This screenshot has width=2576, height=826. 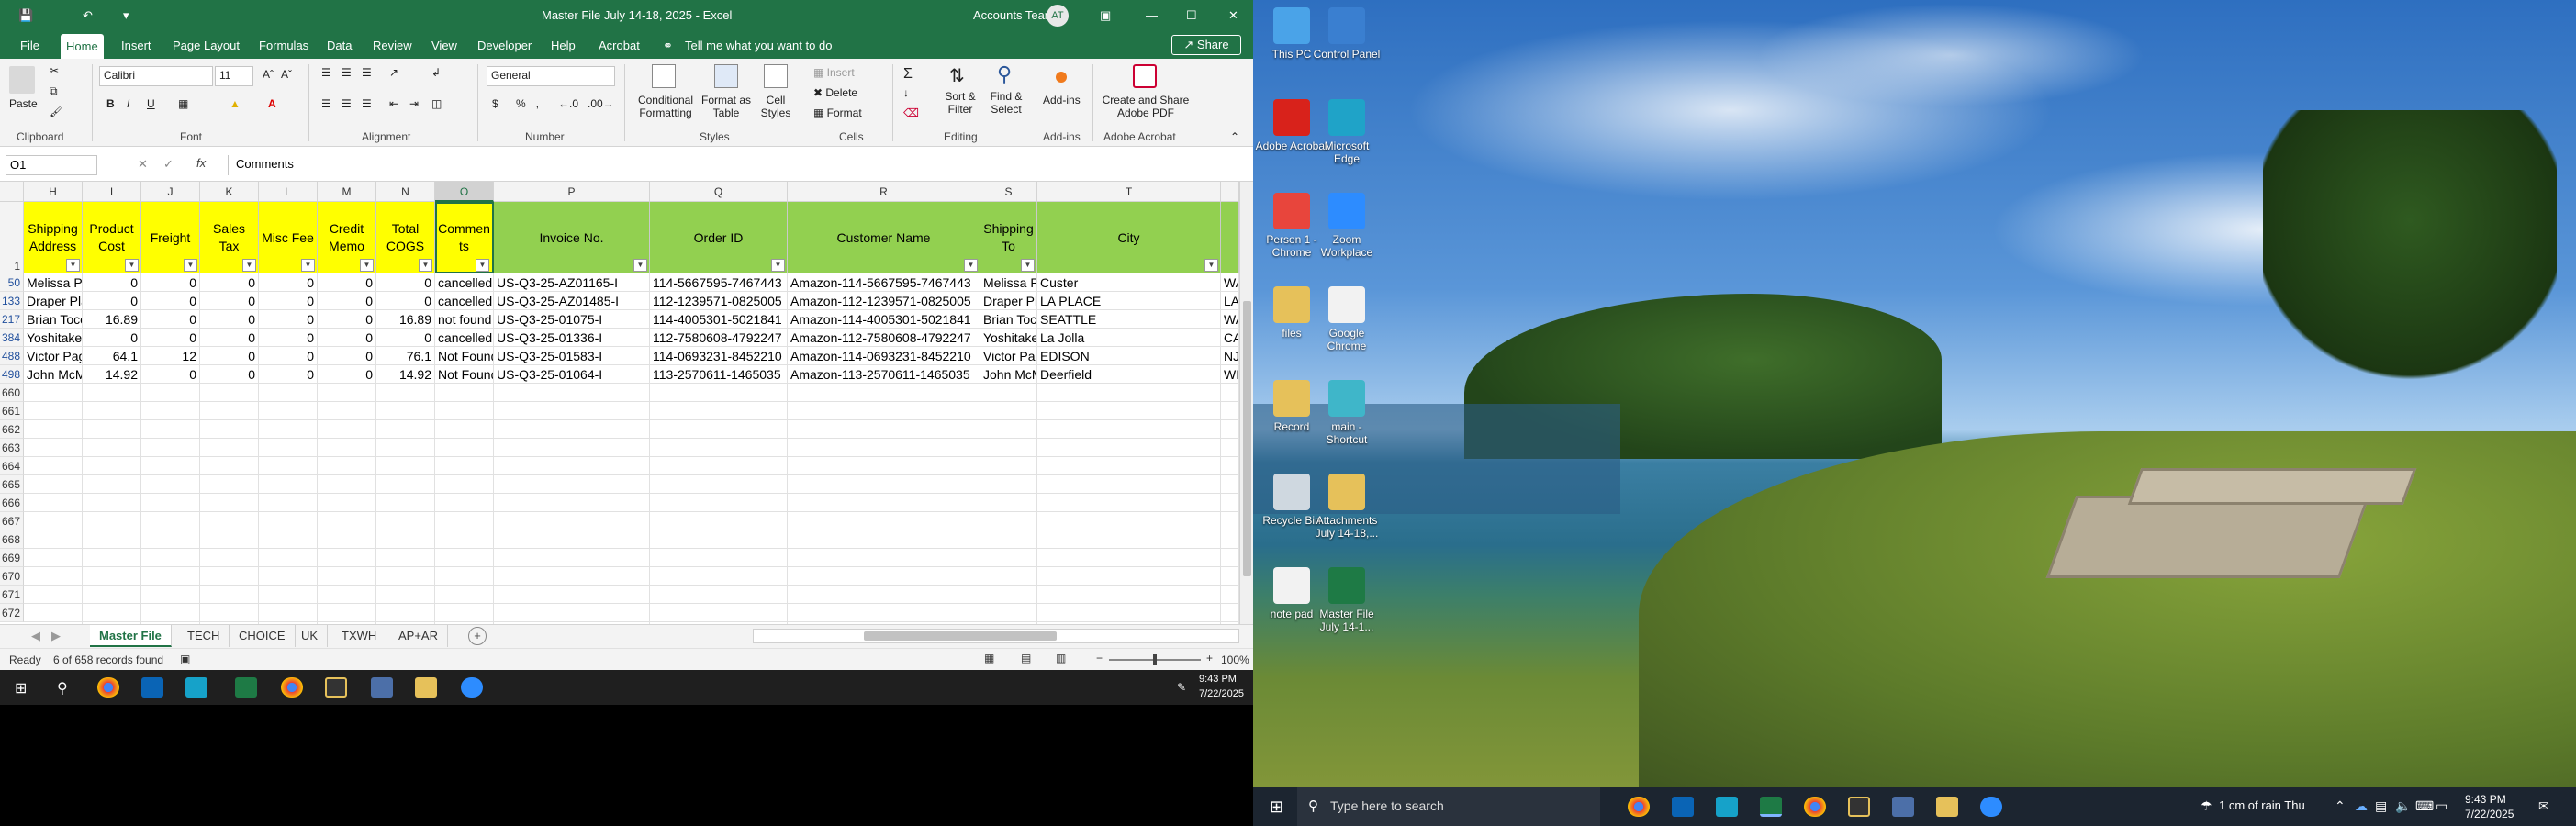 What do you see at coordinates (12, 466) in the screenshot?
I see `row-header: 664` at bounding box center [12, 466].